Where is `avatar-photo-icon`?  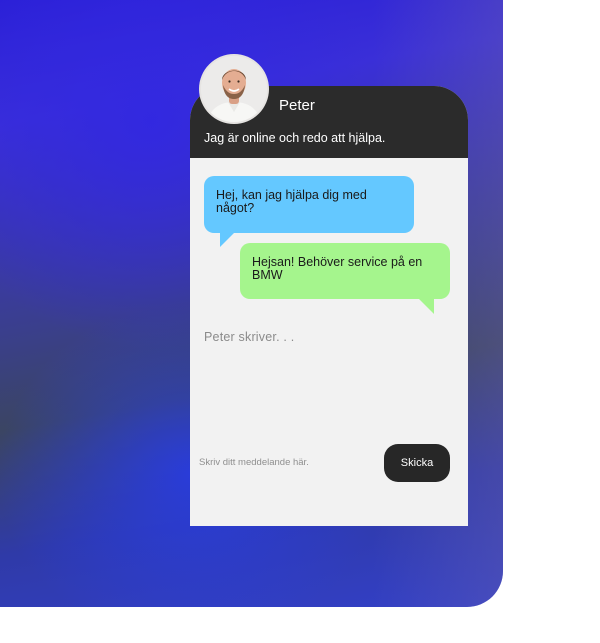
avatar-photo-icon is located at coordinates (234, 89).